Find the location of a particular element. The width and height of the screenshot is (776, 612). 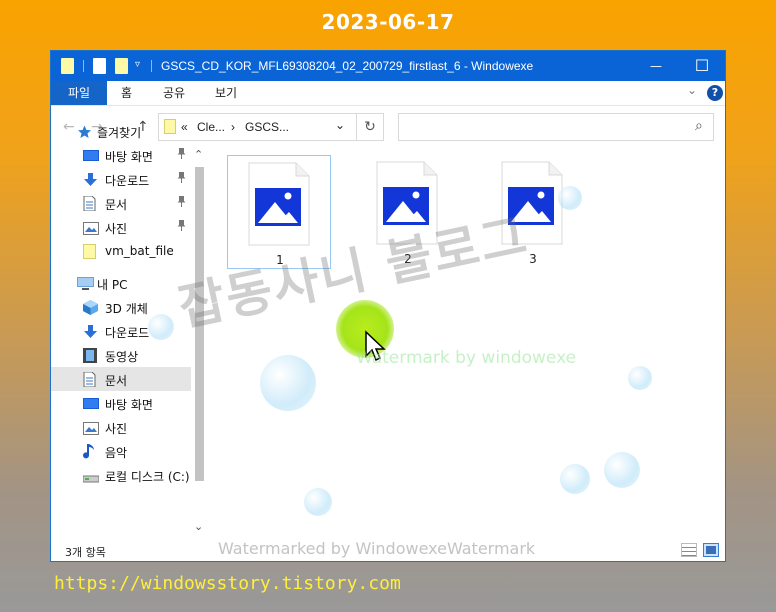

tab-view: 보기 is located at coordinates (226, 93).